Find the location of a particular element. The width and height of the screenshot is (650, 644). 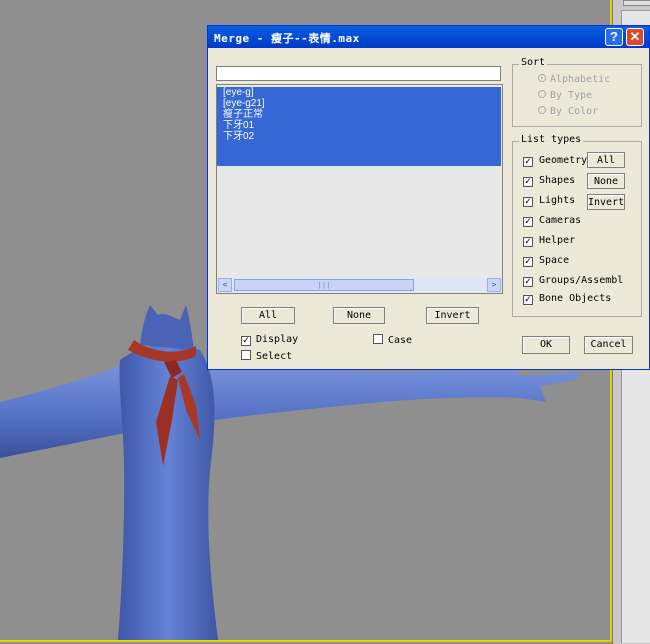

sort-by-type: By Type is located at coordinates (565, 95).